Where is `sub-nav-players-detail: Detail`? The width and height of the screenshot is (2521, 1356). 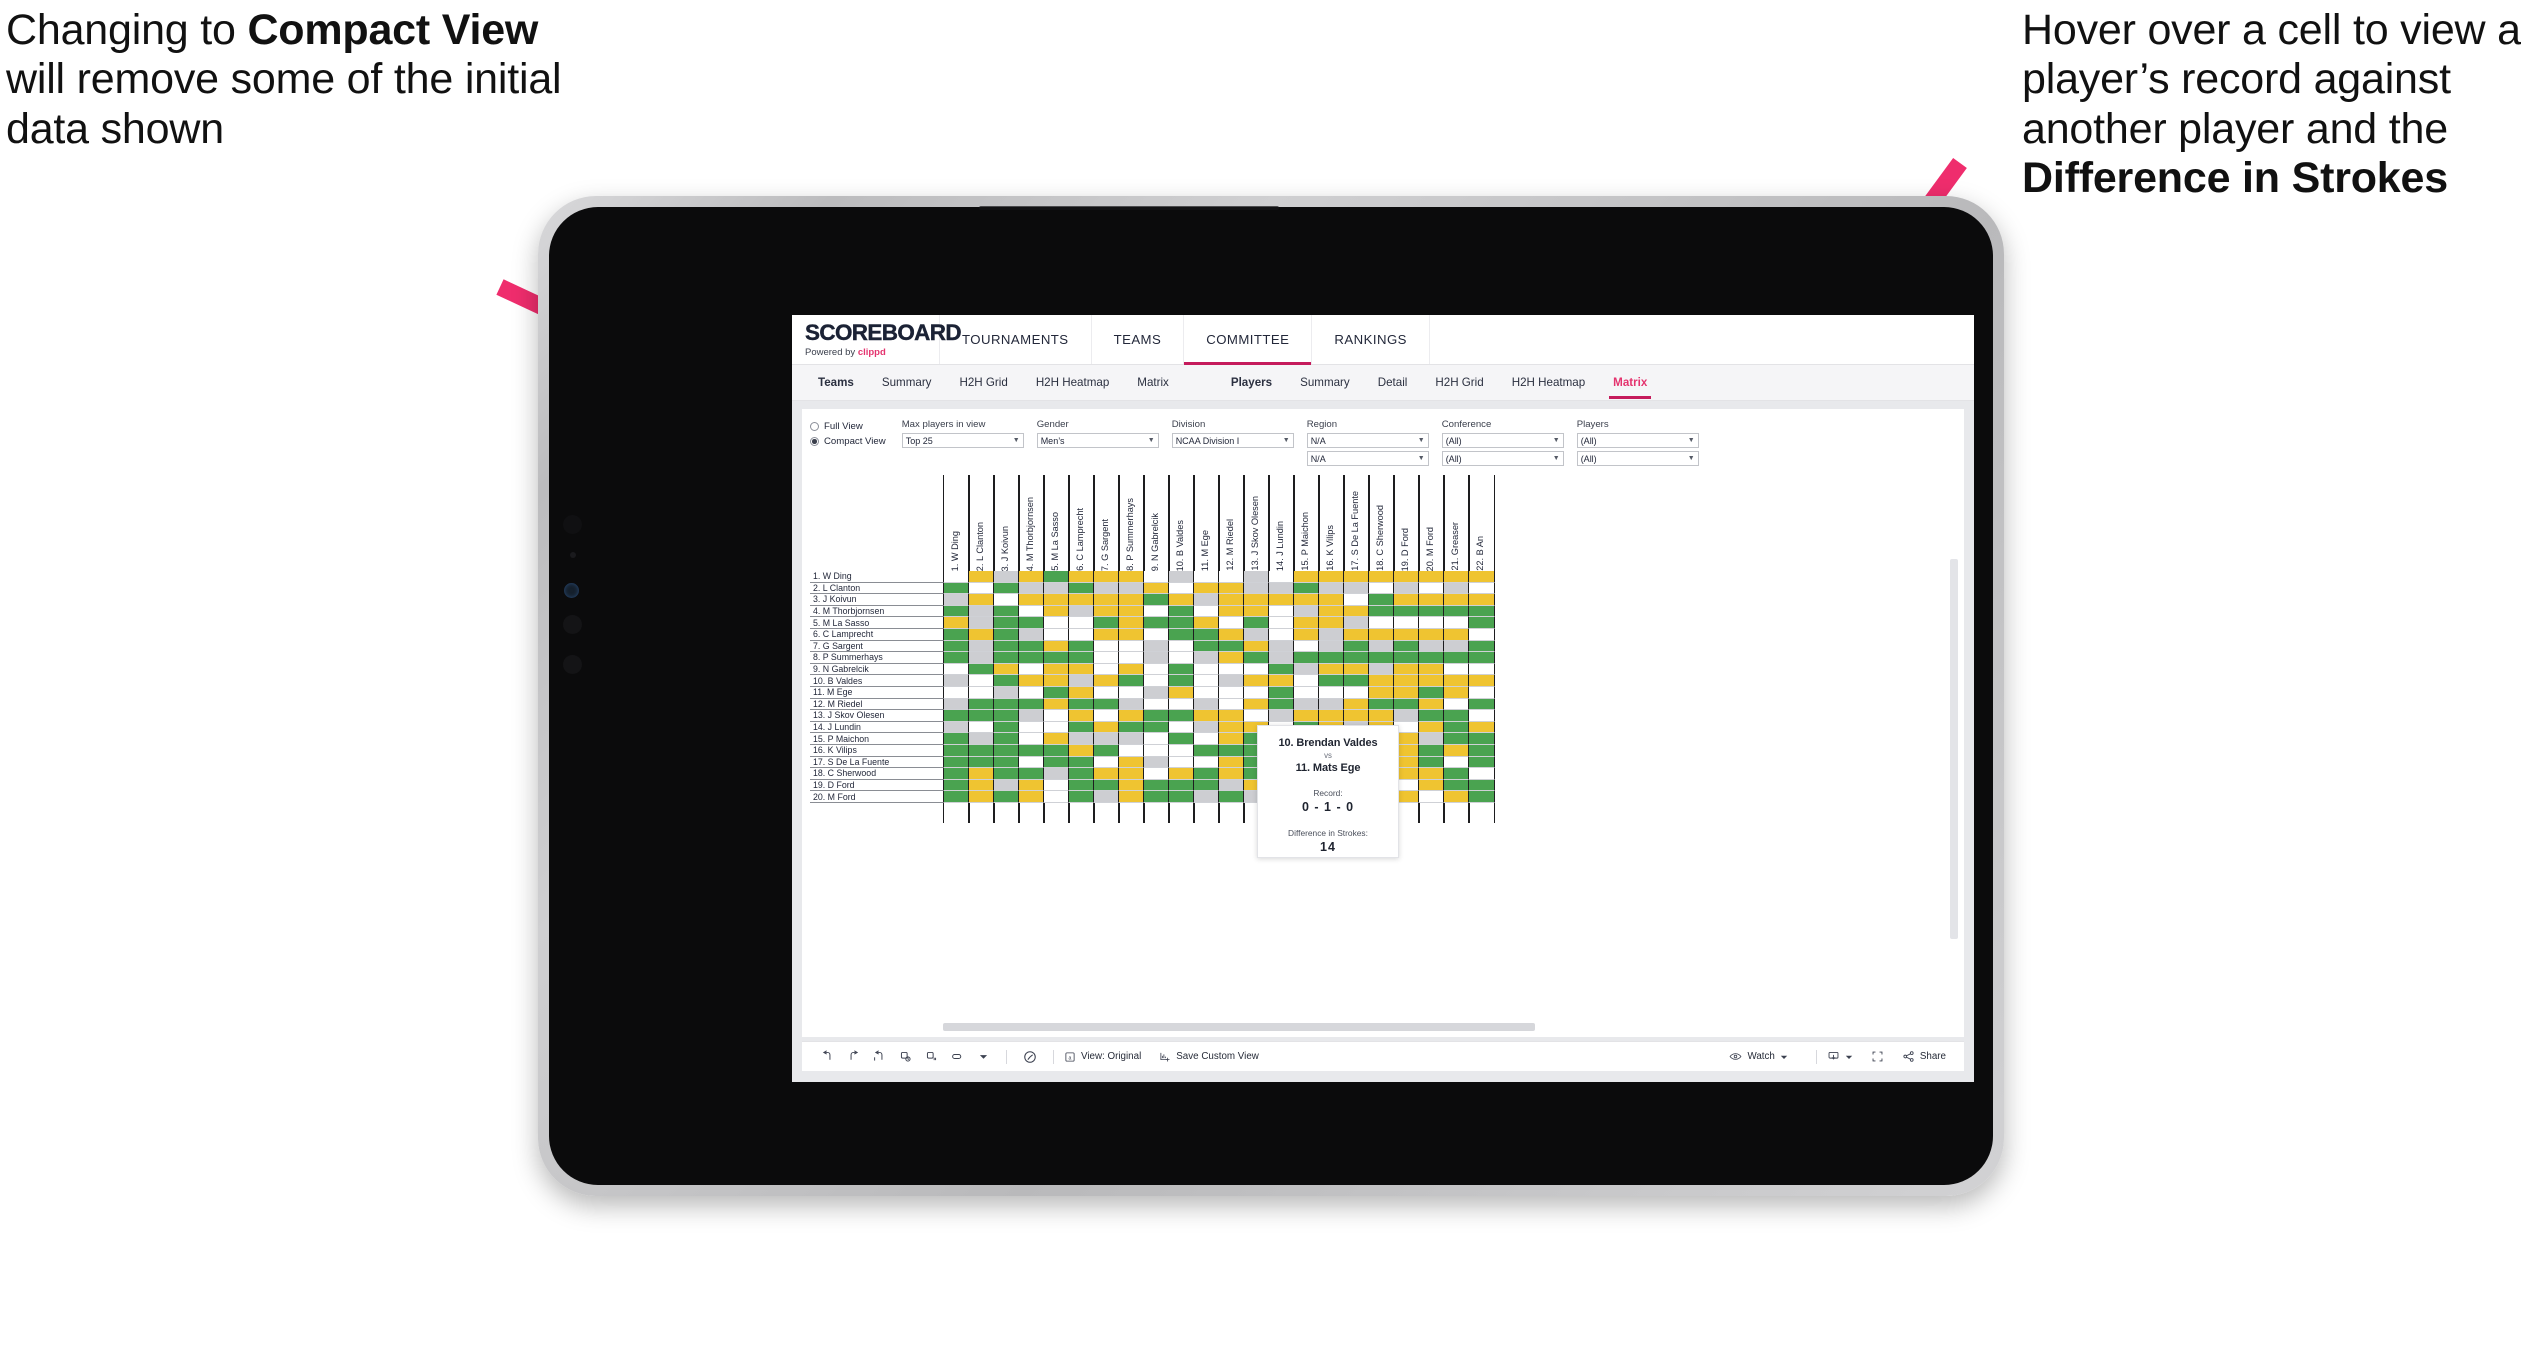 sub-nav-players-detail: Detail is located at coordinates (1393, 383).